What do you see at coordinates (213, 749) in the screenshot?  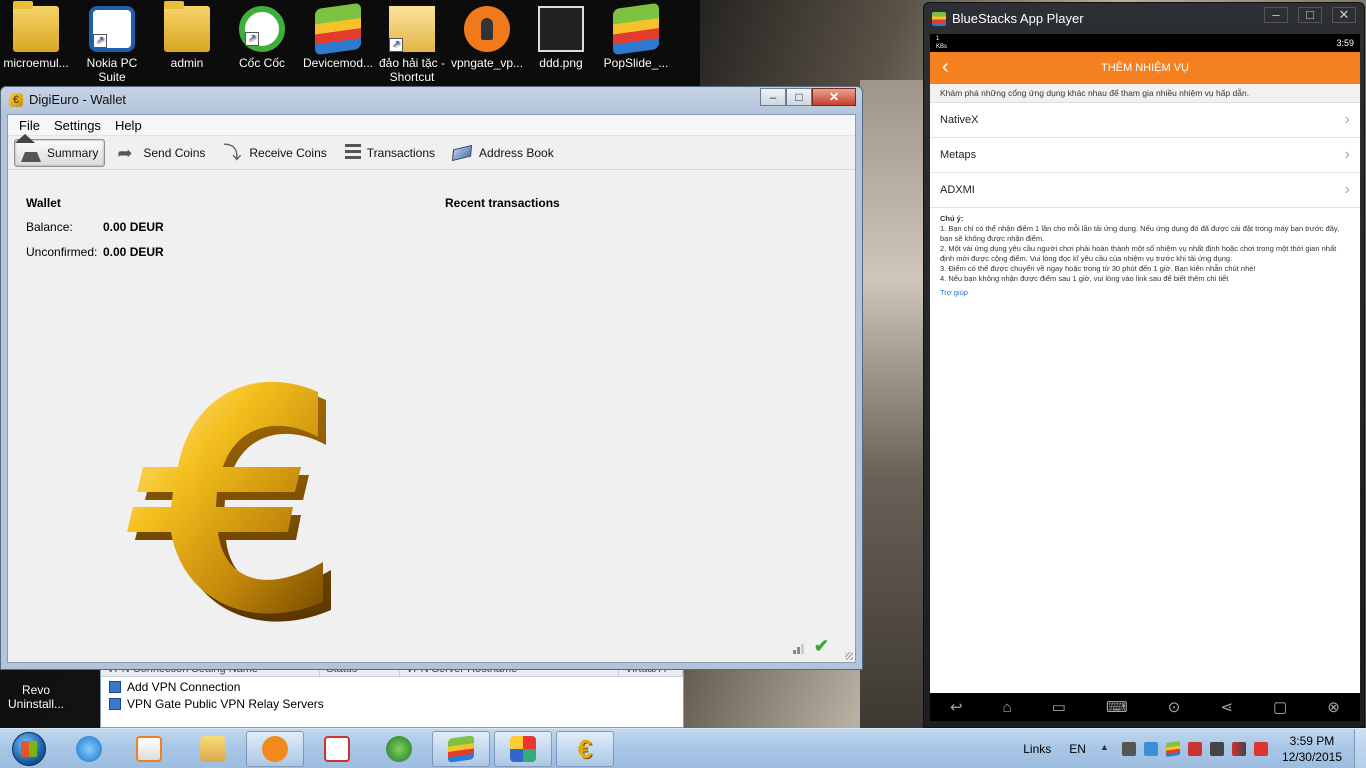 I see `taskbar-explorer` at bounding box center [213, 749].